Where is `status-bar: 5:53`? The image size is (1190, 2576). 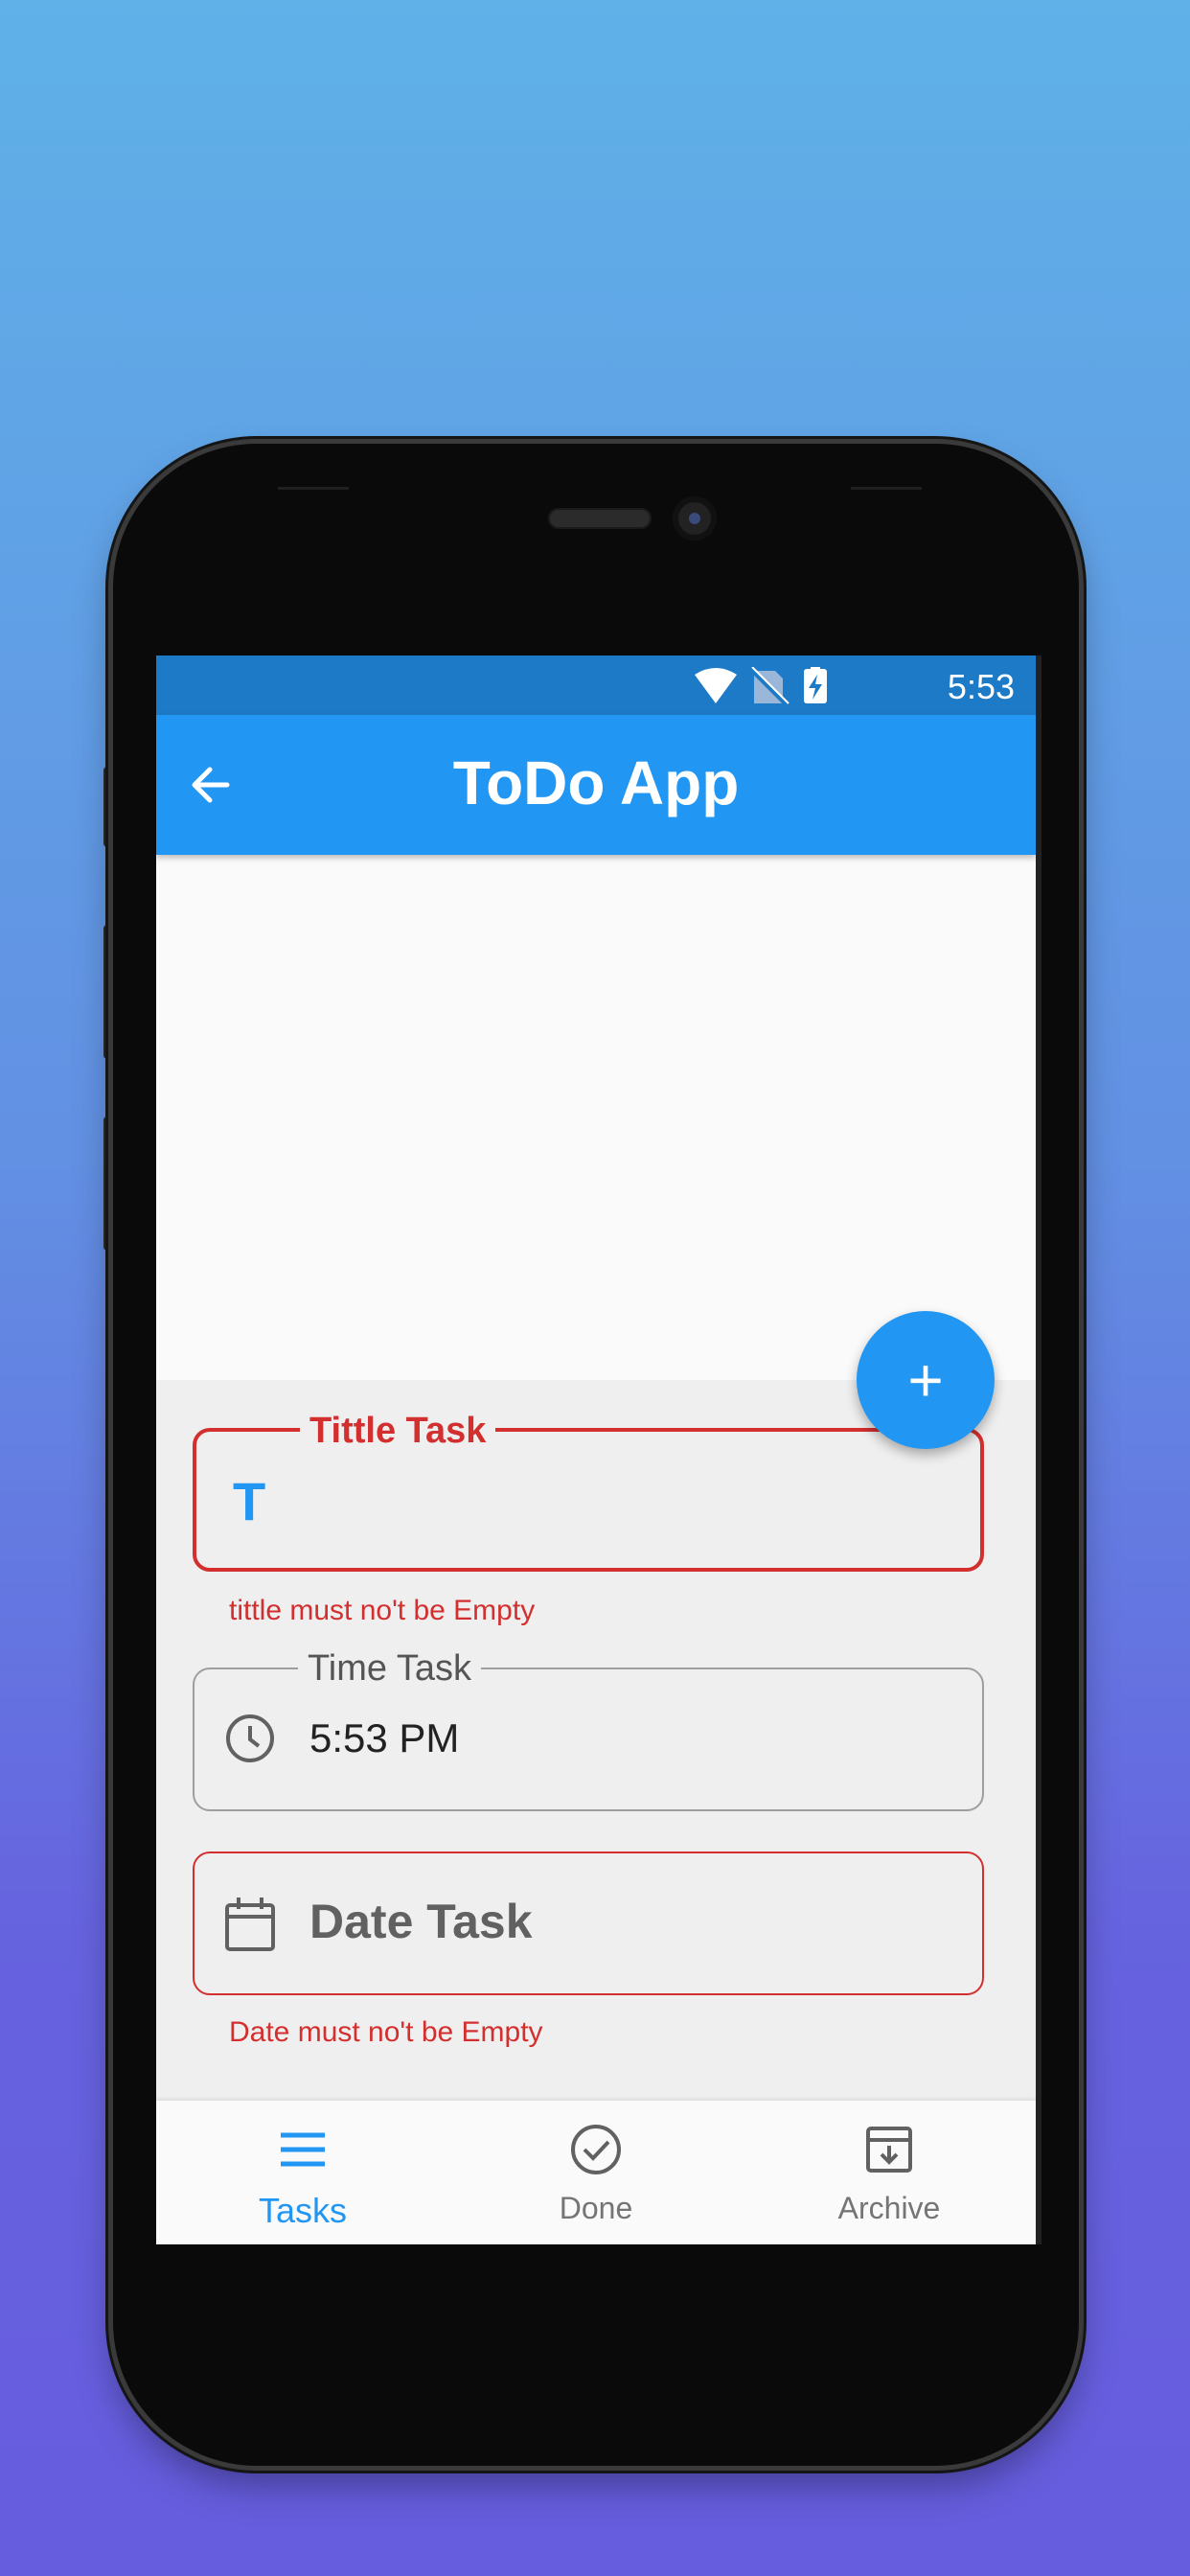
status-bar: 5:53 is located at coordinates (596, 685).